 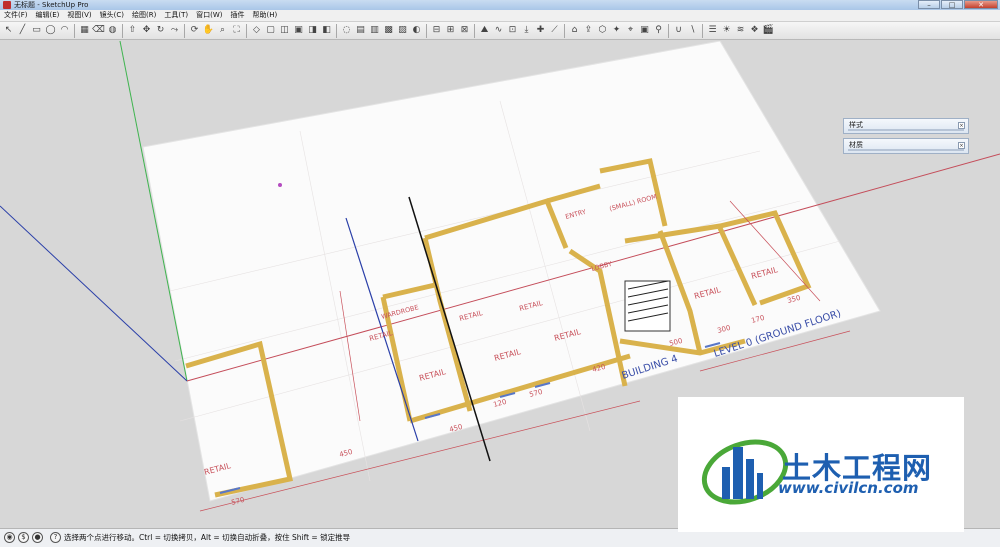 What do you see at coordinates (16, 15) in the screenshot?
I see `menu-file: 文件(F)` at bounding box center [16, 15].